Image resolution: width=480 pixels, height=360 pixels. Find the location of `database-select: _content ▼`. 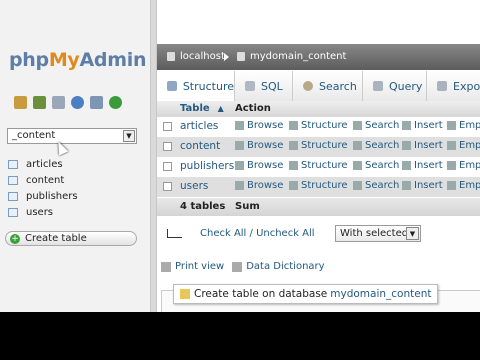

database-select: _content ▼ is located at coordinates (72, 136).